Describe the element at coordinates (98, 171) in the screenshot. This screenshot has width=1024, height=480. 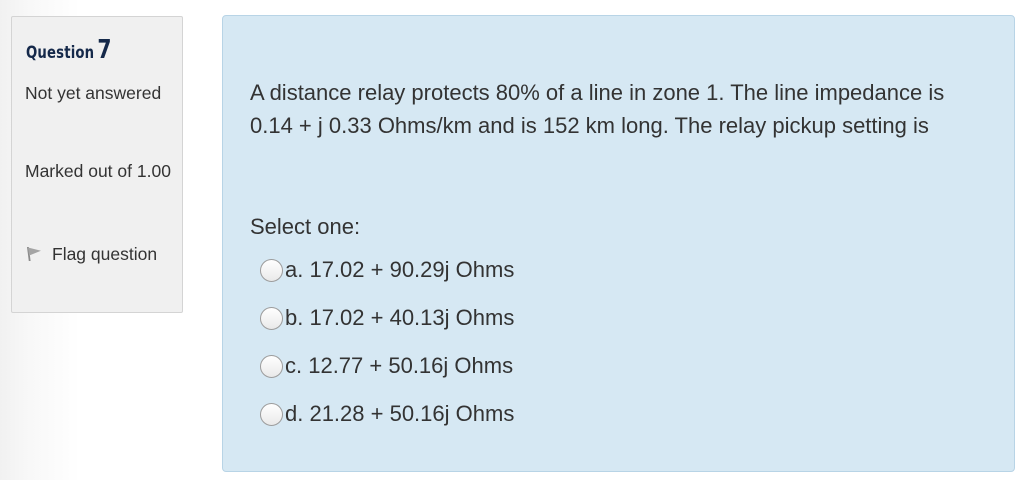
I see `question-grade: Marked out of 1.00` at that location.